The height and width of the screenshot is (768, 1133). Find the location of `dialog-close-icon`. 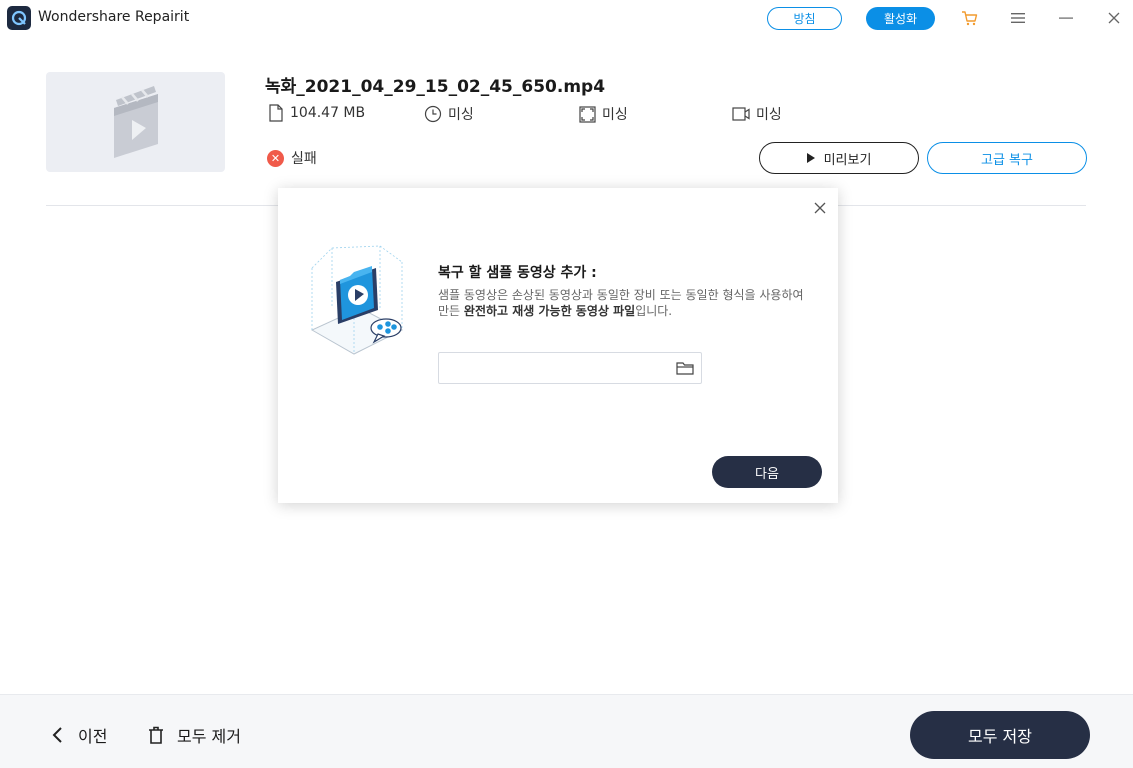

dialog-close-icon is located at coordinates (820, 208).